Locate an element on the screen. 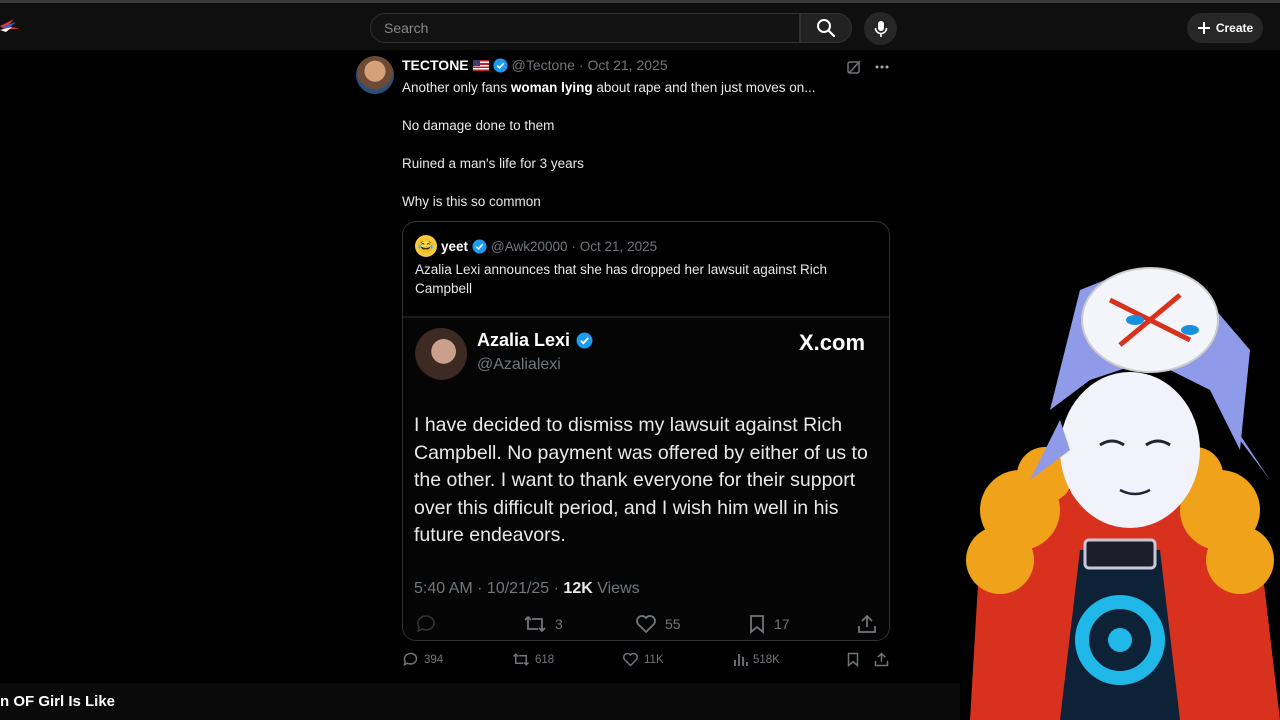 This screenshot has height=720, width=1280. us-flag-icon is located at coordinates (480, 65).